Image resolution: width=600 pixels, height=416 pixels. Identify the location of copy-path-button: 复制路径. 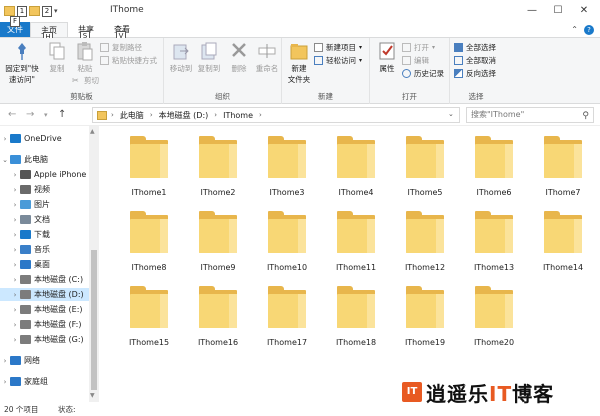
(121, 47).